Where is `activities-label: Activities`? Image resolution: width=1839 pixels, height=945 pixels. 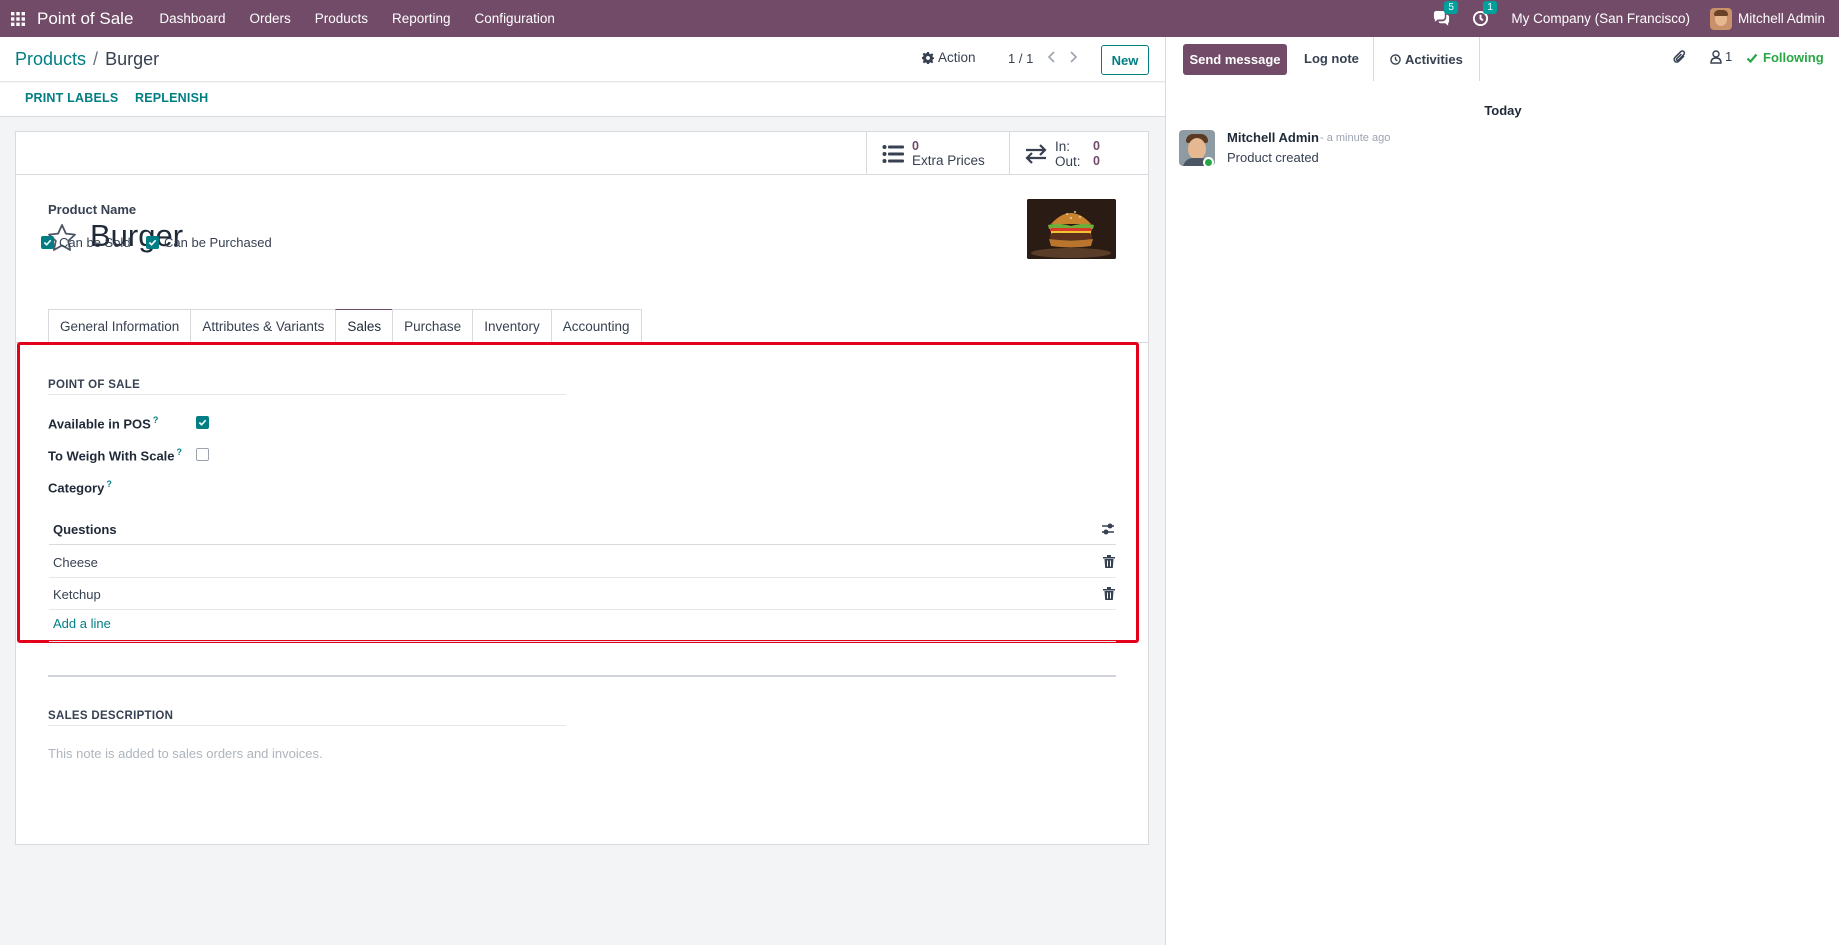 activities-label: Activities is located at coordinates (1434, 59).